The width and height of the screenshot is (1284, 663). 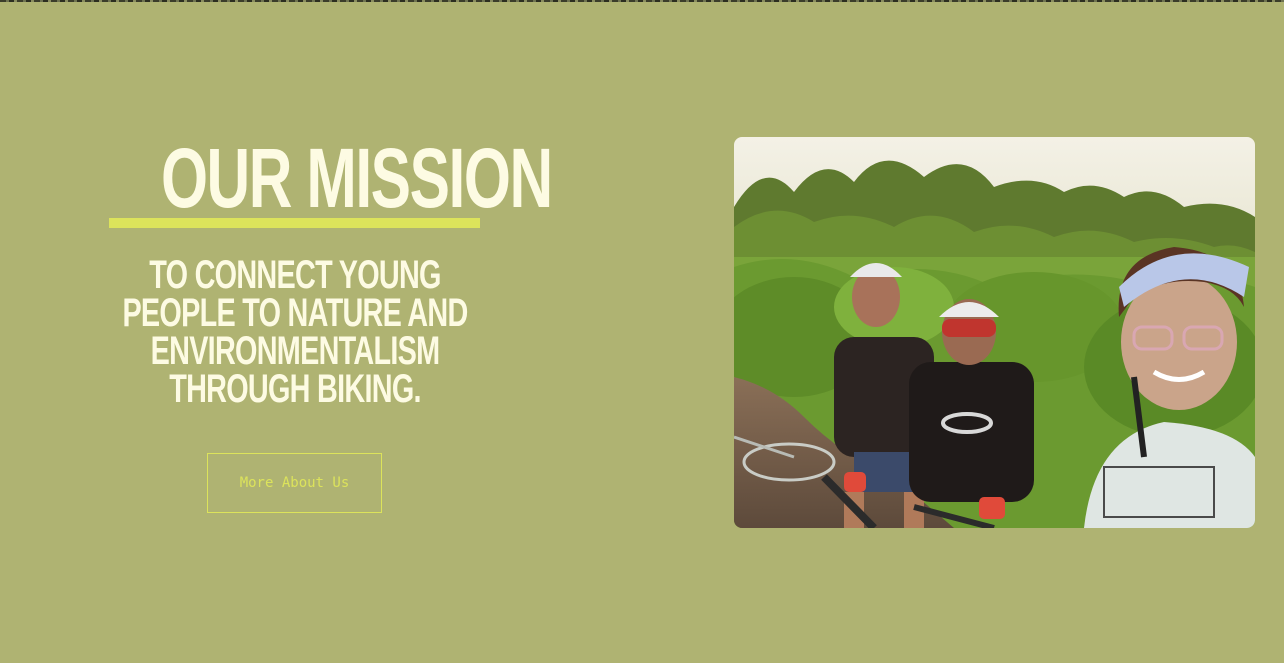 I want to click on mission-heading: OUR MISSION, so click(x=356, y=178).